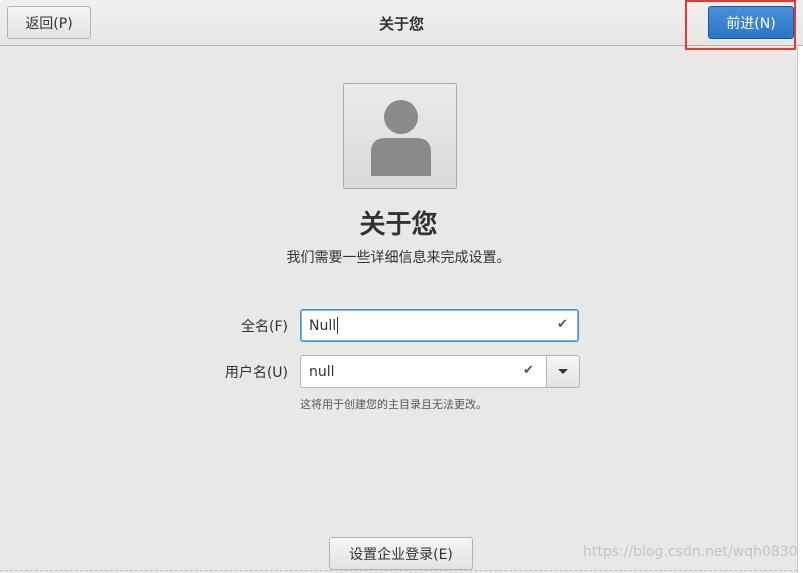 The image size is (803, 573). I want to click on page-subtitle: 我们需要一些详细信息来完成设置。, so click(398, 258).